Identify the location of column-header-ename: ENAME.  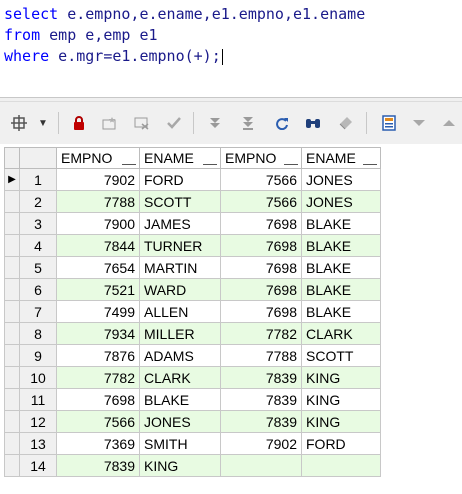
(180, 158).